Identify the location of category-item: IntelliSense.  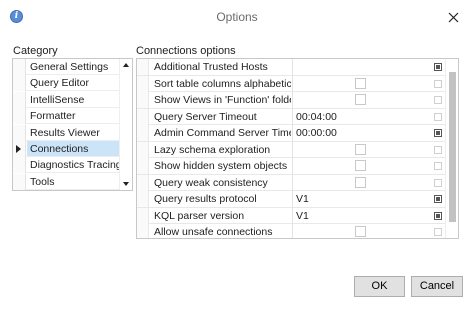
(66, 99).